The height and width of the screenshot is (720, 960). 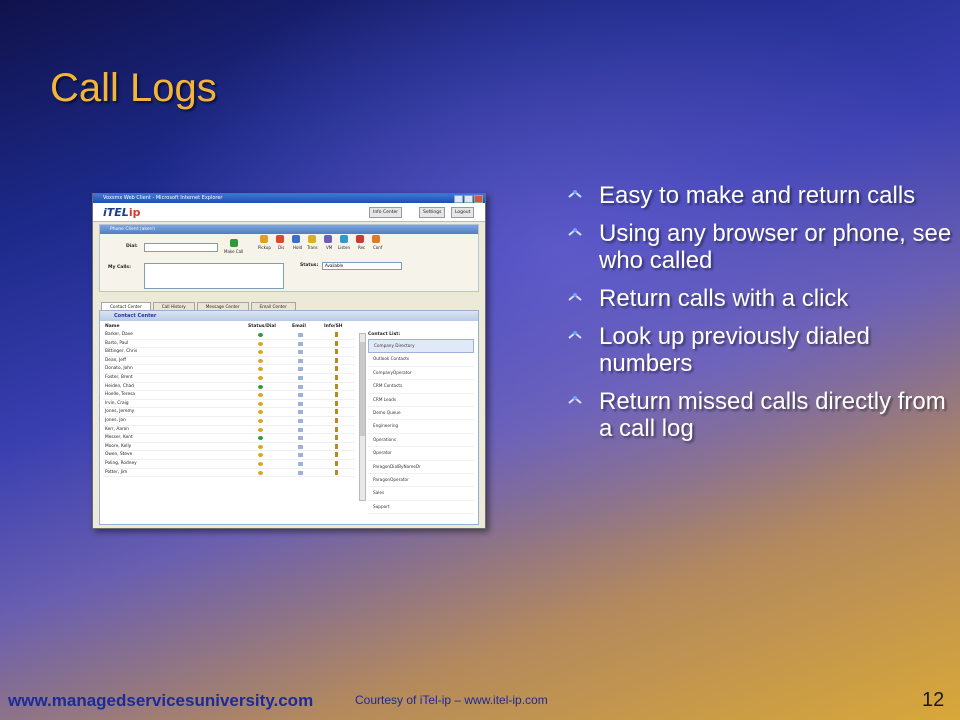 What do you see at coordinates (160, 701) in the screenshot?
I see `footer-url: www.managedservicesuniversity.com` at bounding box center [160, 701].